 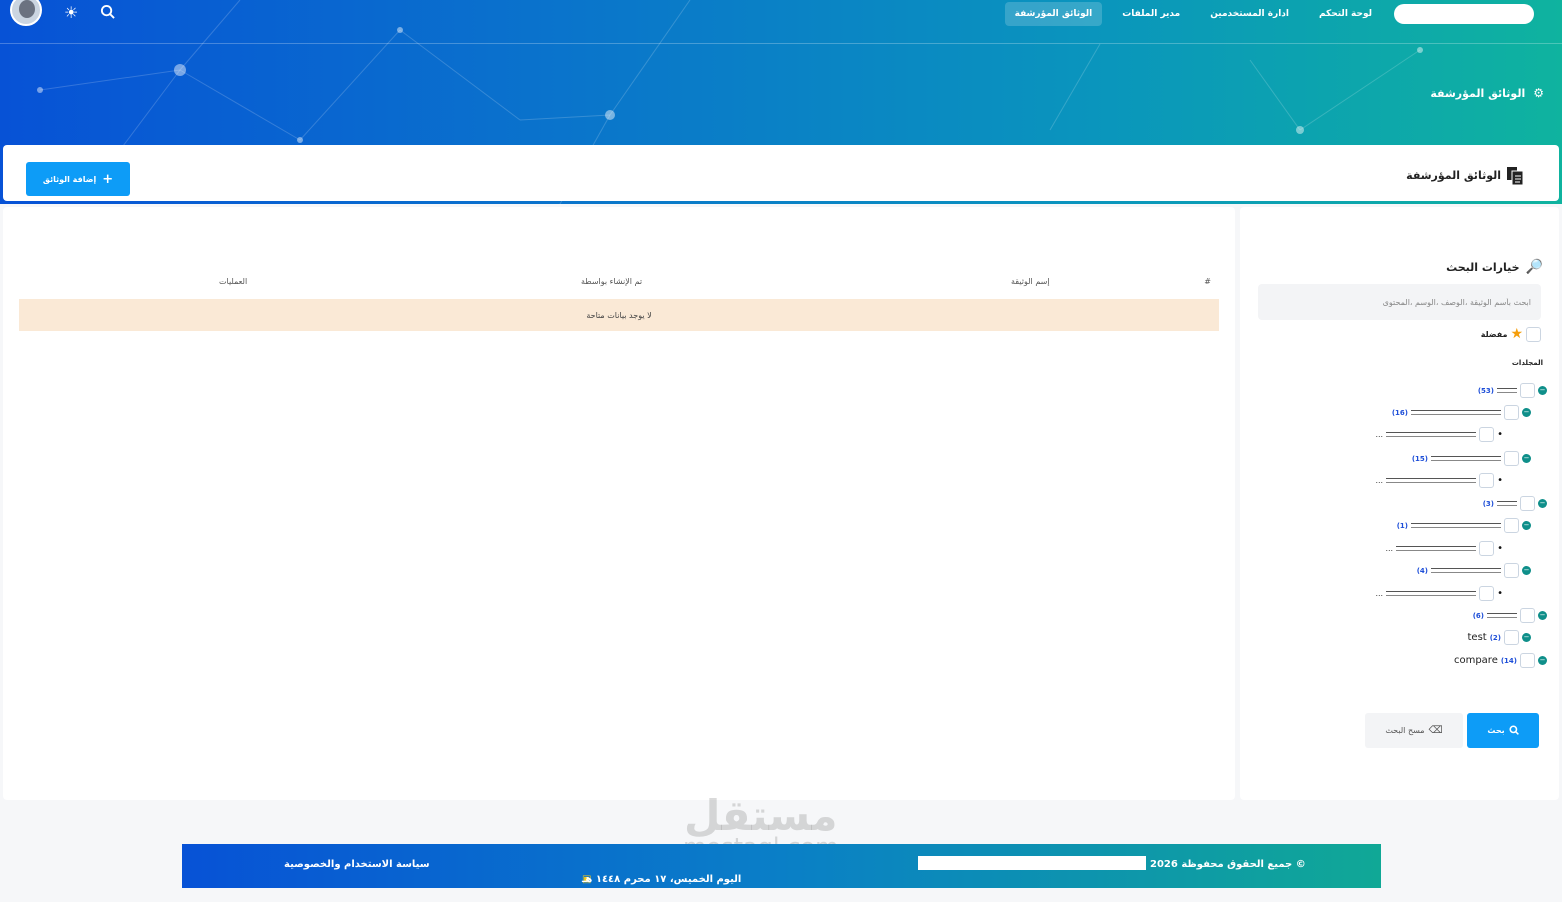 I want to click on column-index: #, so click(x=1207, y=281).